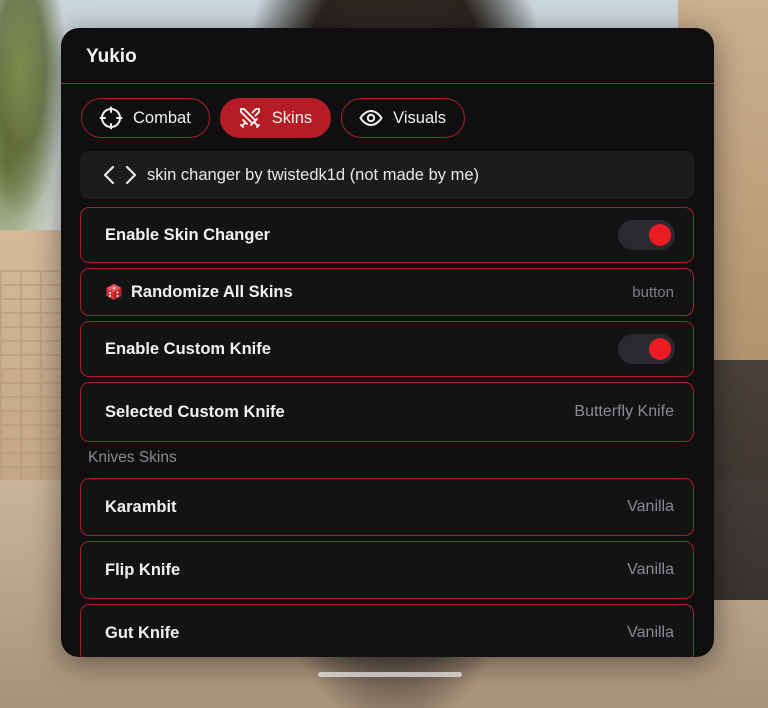 The height and width of the screenshot is (708, 768). I want to click on randomize-label-group: Randomize All Skins, so click(199, 292).